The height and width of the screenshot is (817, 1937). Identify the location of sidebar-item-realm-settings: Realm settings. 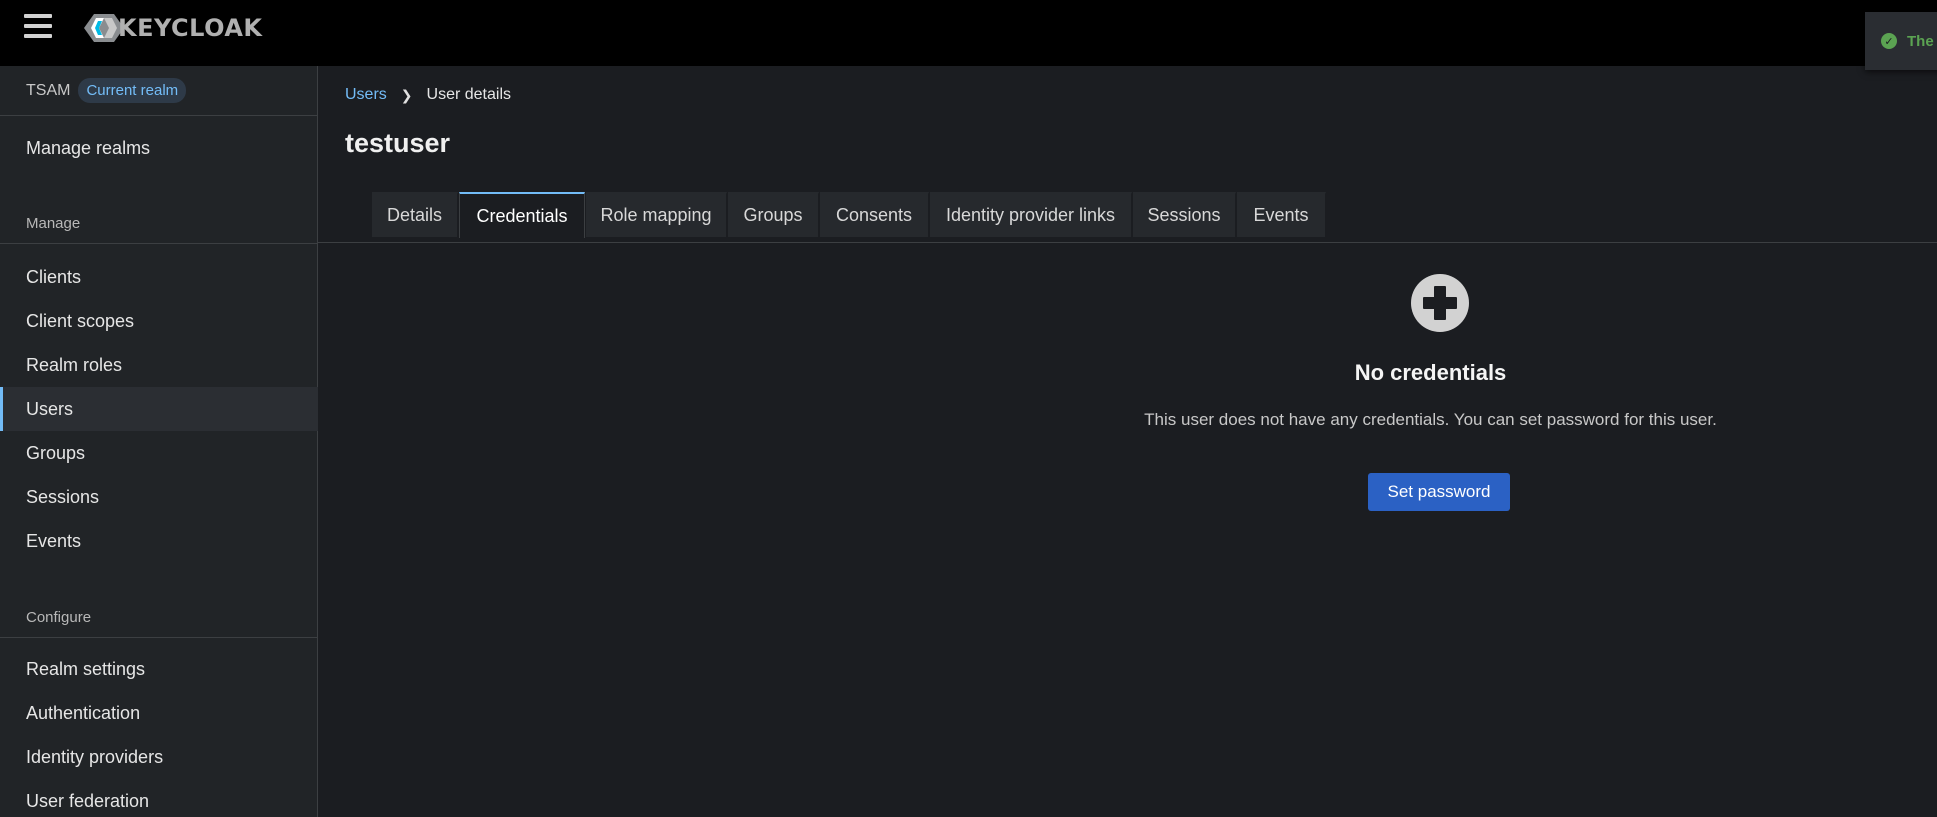
(159, 669).